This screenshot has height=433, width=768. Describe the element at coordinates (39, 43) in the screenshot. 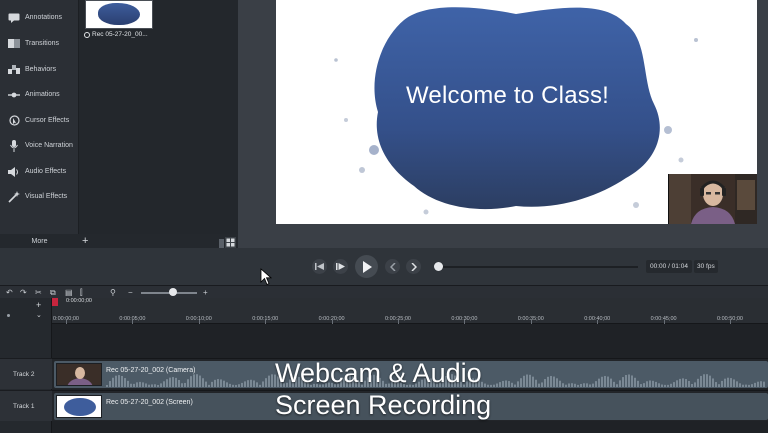

I see `sidebar-item-transitions: Transitions` at that location.